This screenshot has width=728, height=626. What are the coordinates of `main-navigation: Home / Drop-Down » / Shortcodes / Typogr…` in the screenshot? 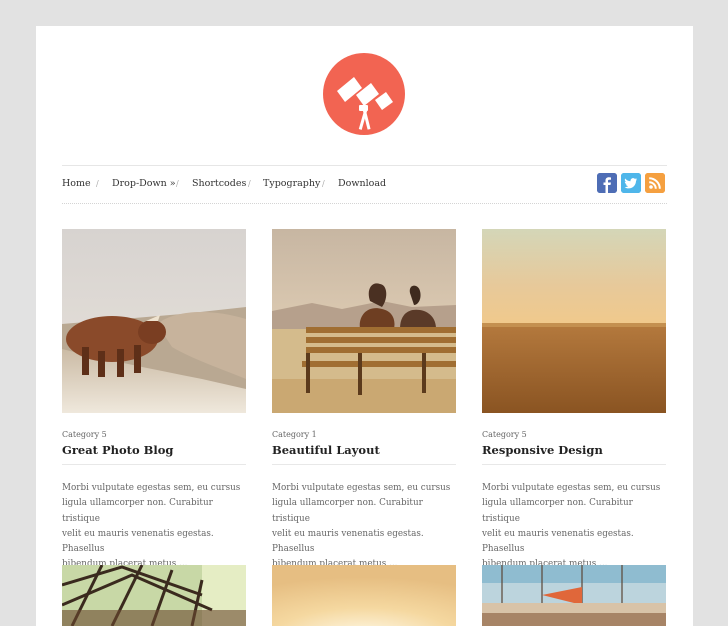 It's located at (364, 184).